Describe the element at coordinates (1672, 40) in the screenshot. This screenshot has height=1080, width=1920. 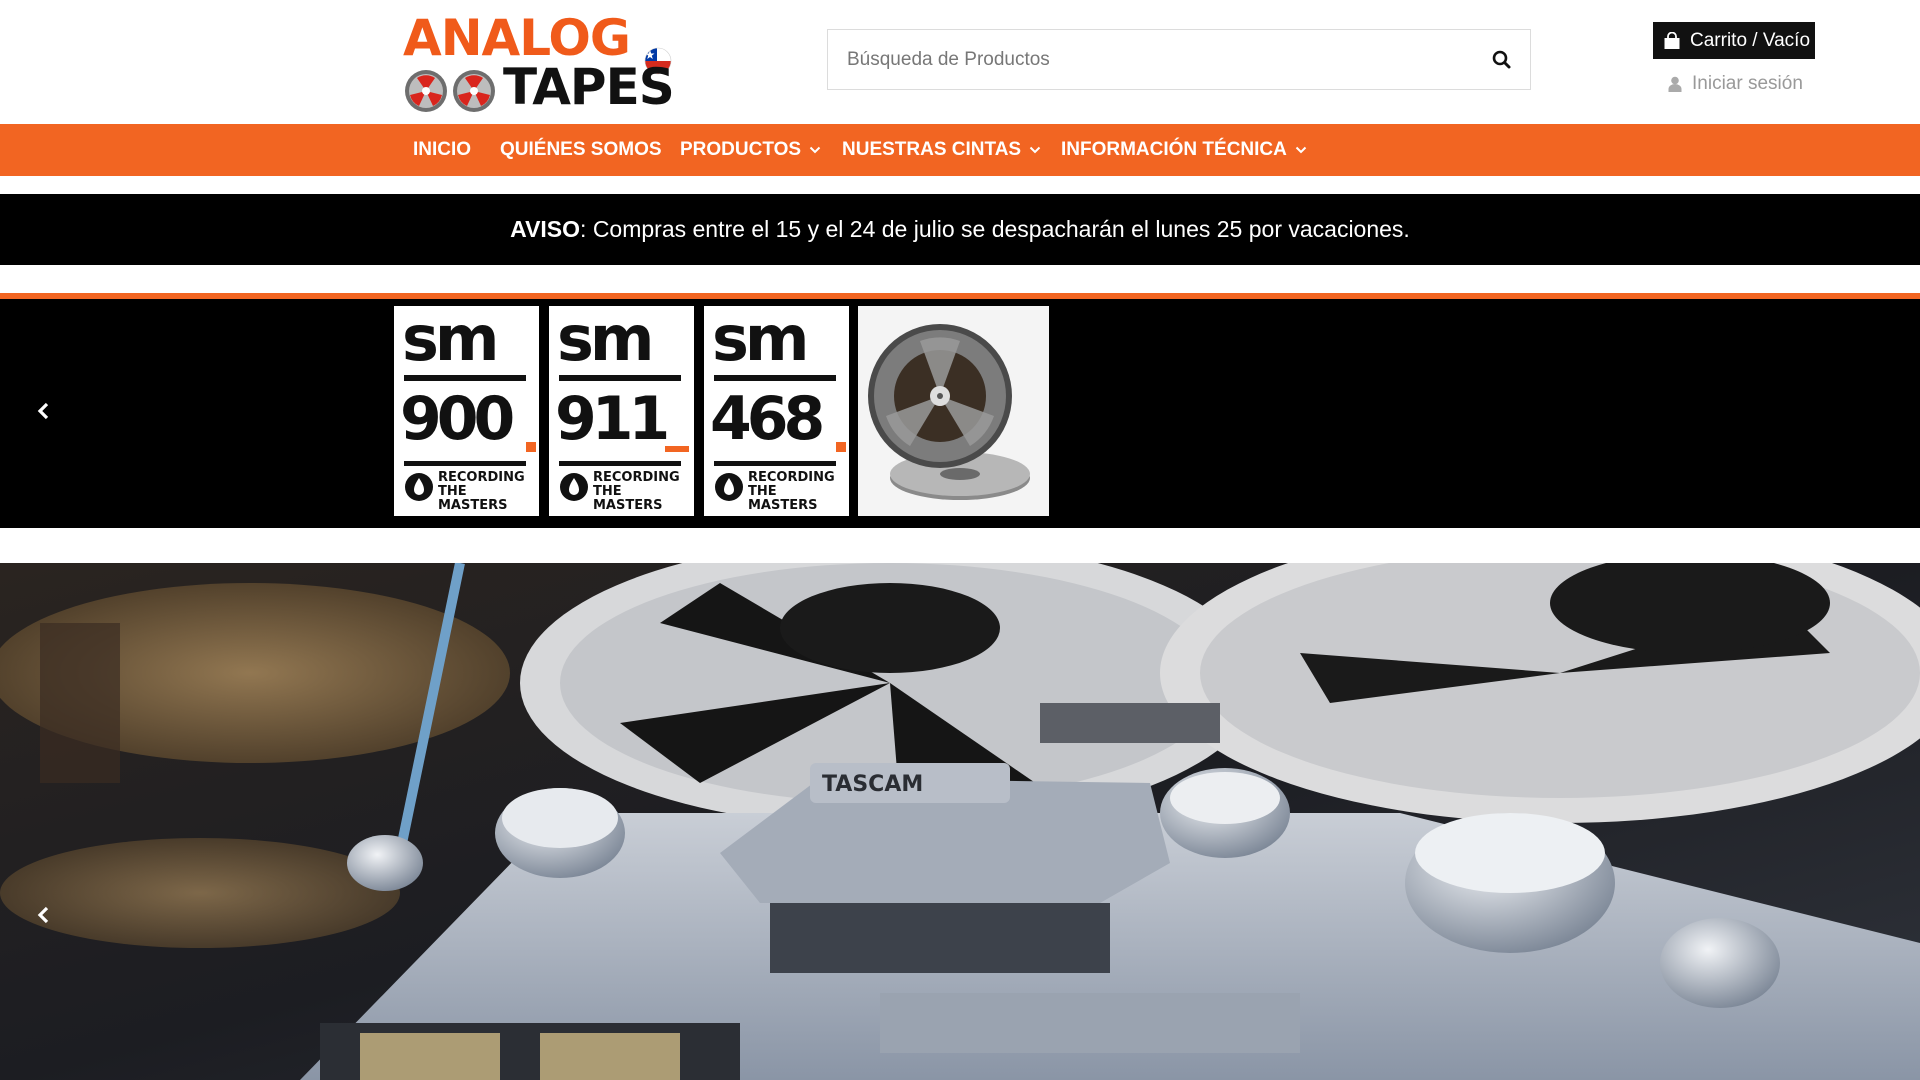
I see `shopping-bag-icon` at that location.